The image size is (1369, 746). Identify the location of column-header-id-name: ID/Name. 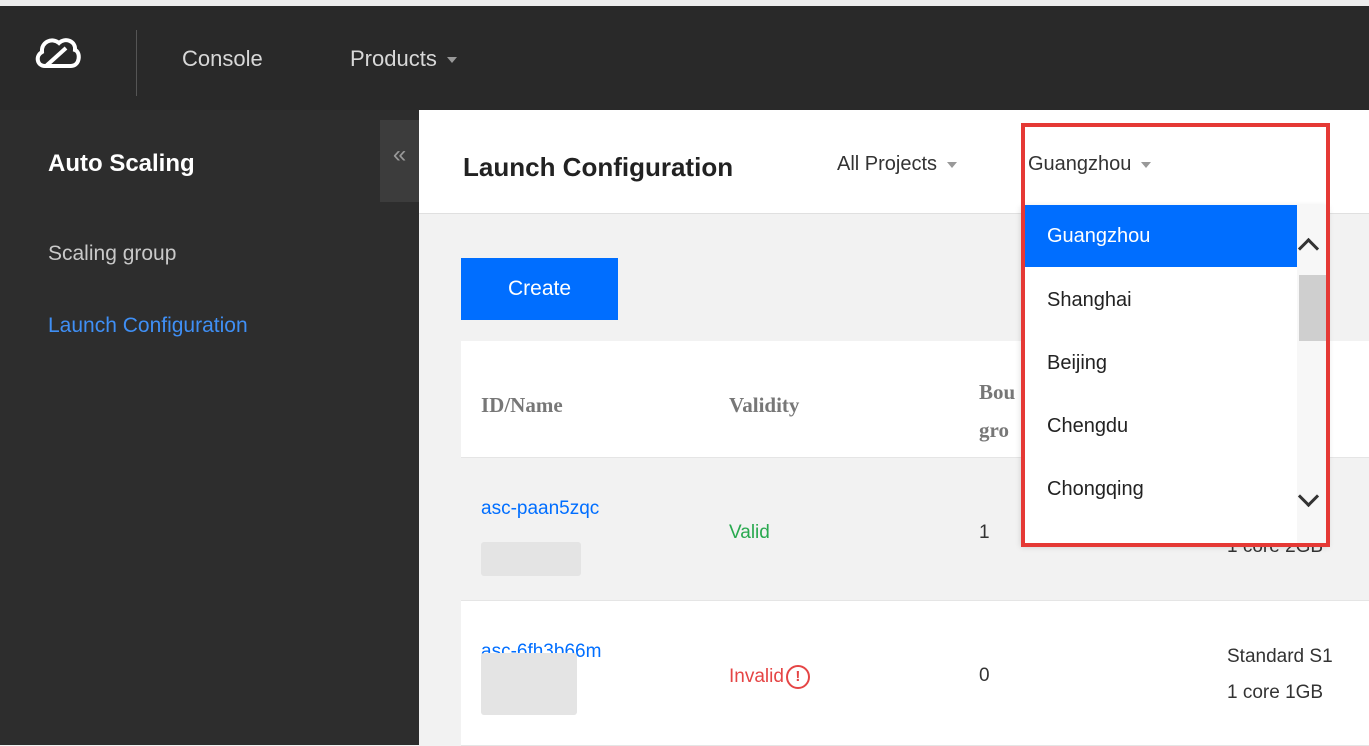
(522, 405).